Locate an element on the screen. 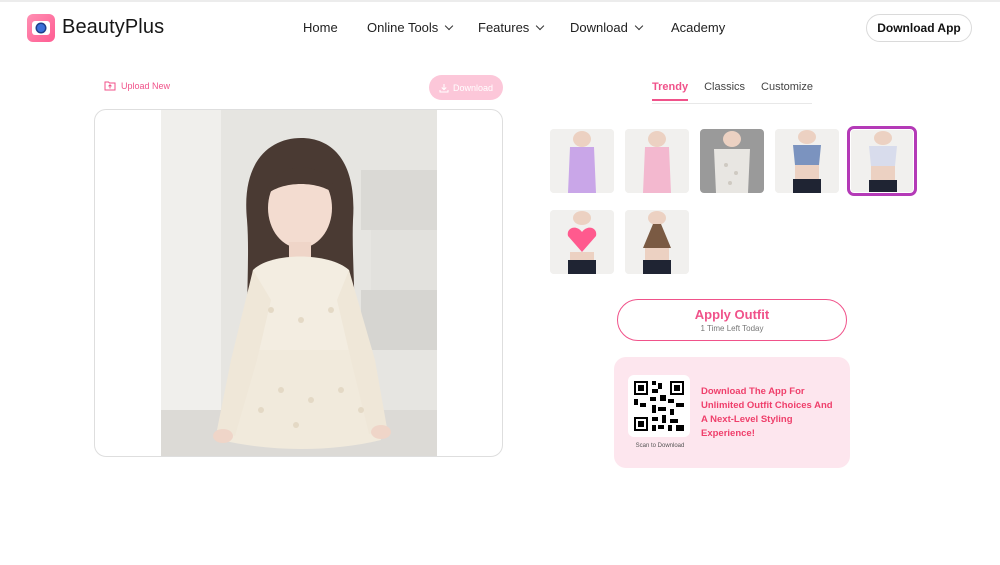  apply-outfit-label: Apply Outfit is located at coordinates (732, 314).